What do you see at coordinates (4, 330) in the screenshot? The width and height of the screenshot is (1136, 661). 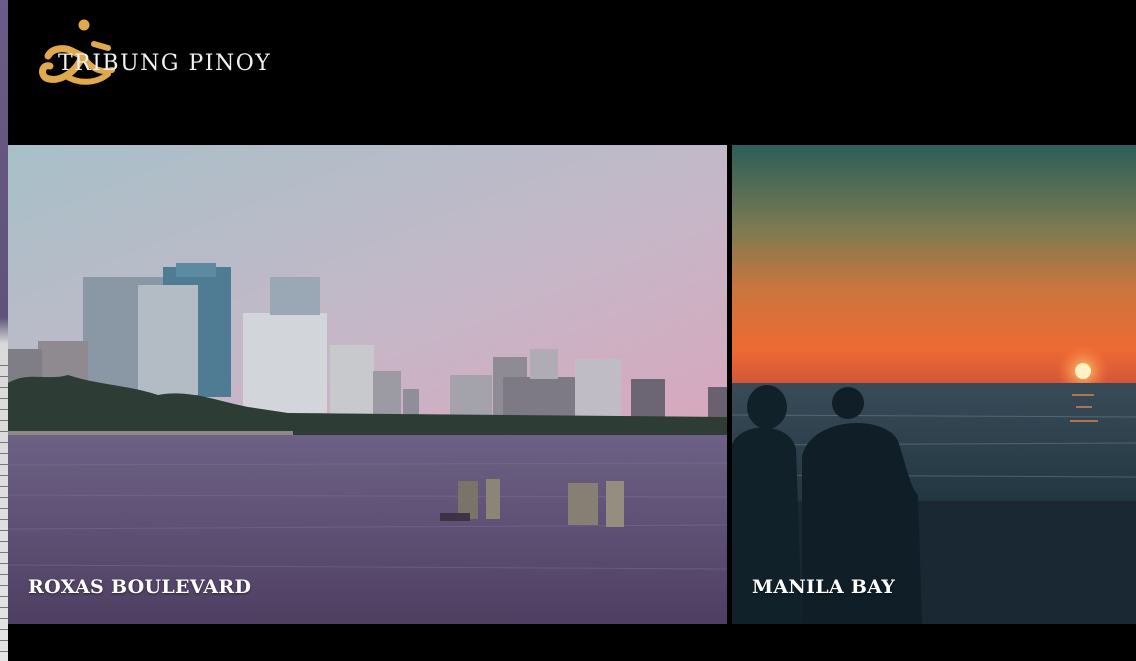 I see `left-window-edge` at bounding box center [4, 330].